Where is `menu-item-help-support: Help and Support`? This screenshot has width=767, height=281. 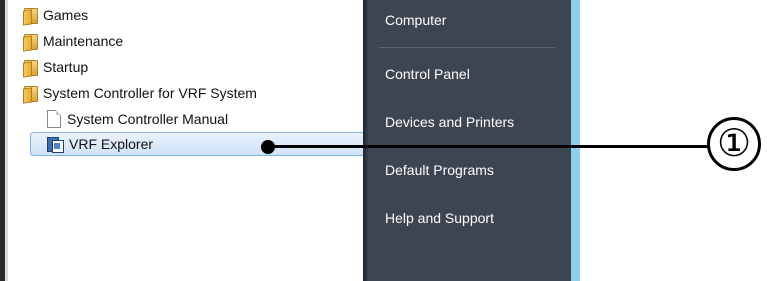 menu-item-help-support: Help and Support is located at coordinates (439, 218).